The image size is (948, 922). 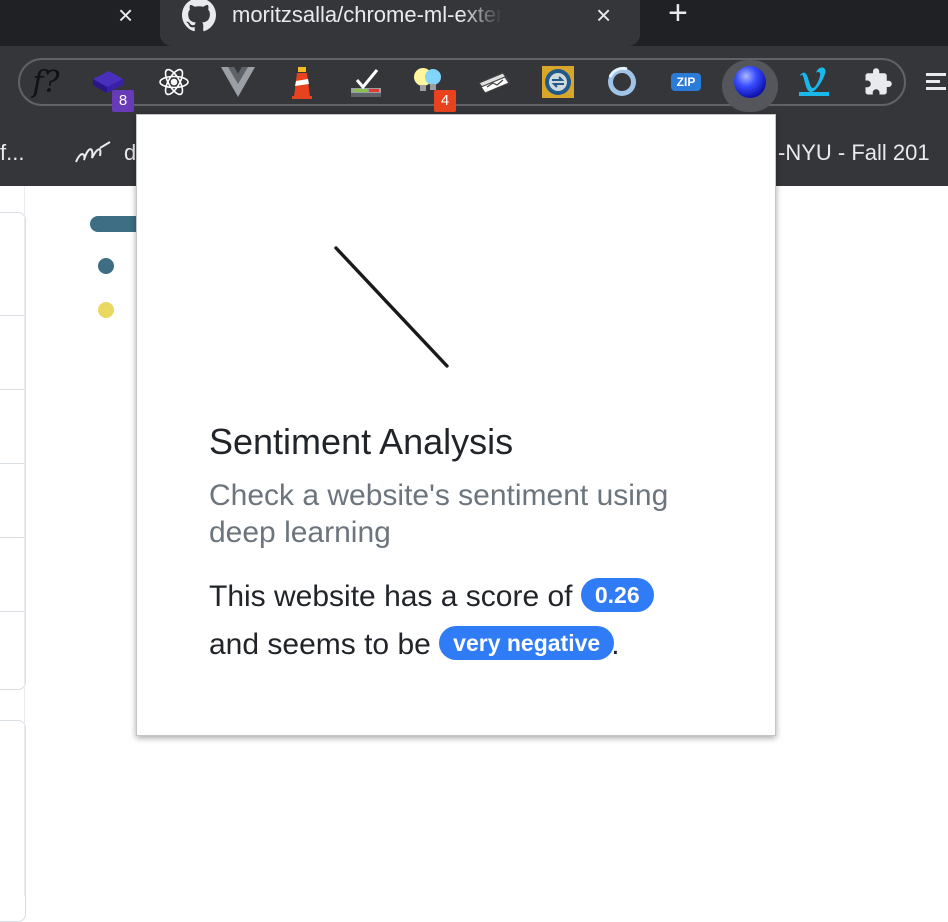 I want to click on toolbar: f? 8 4 ZIP, so click(x=474, y=83).